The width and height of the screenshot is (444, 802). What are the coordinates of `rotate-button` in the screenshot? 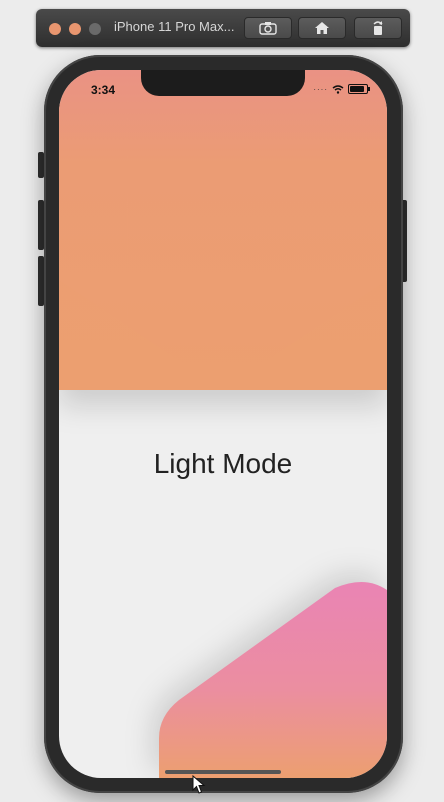 It's located at (378, 28).